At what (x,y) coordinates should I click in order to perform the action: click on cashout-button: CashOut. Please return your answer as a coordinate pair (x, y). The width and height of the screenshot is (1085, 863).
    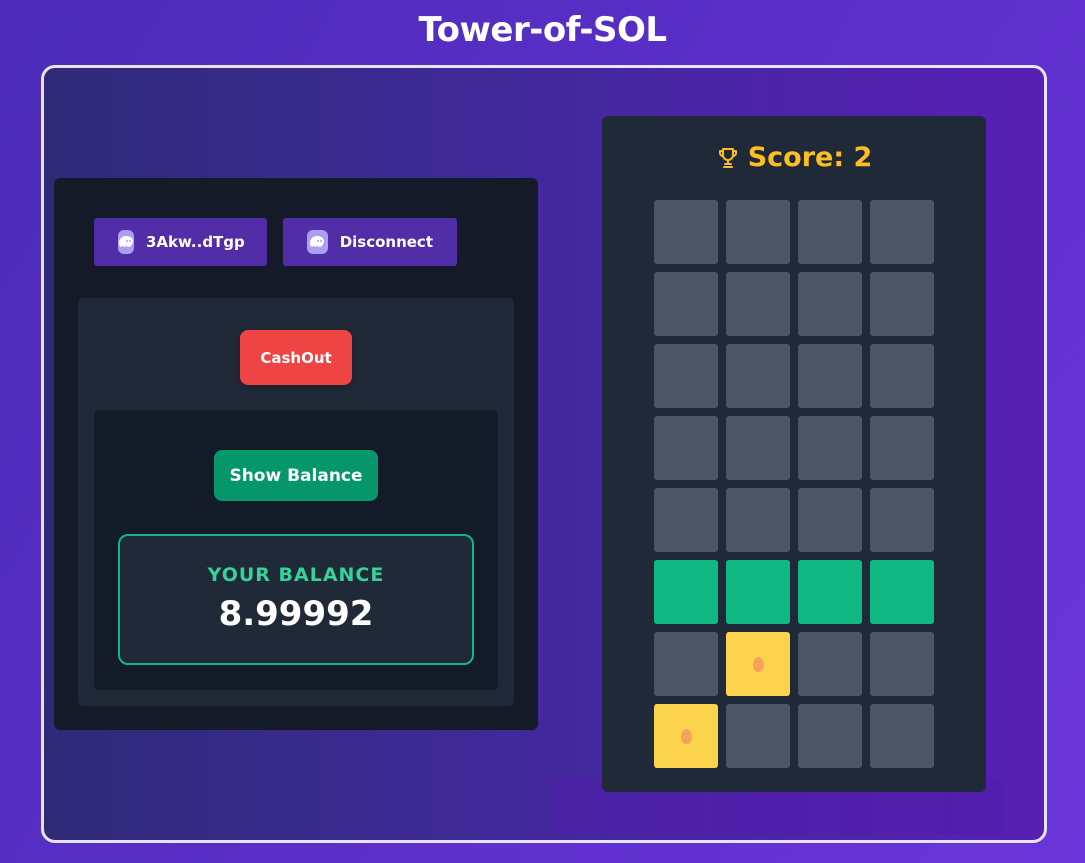
    Looking at the image, I should click on (296, 357).